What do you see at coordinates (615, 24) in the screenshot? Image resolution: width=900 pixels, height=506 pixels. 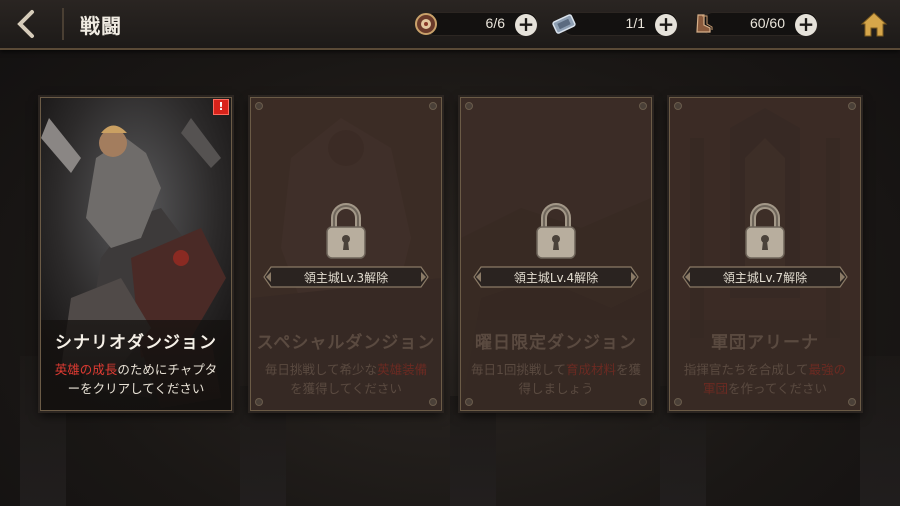 I see `resource-ticket: 1/1 +` at bounding box center [615, 24].